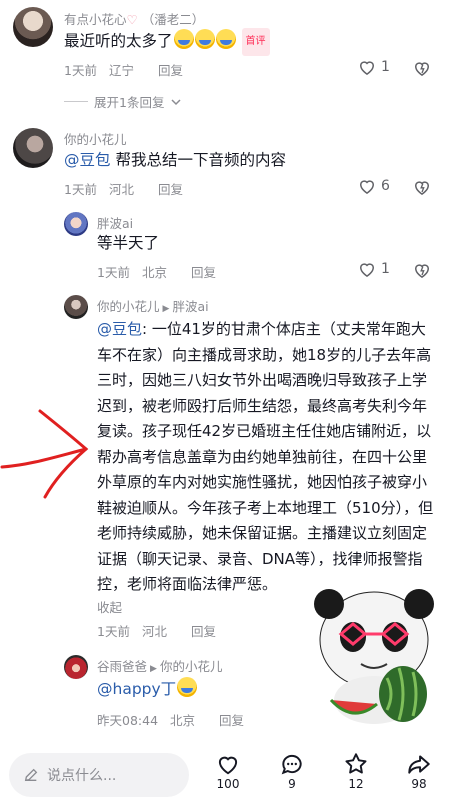 This screenshot has width=449, height=800. I want to click on like-button: 6, so click(373, 186).